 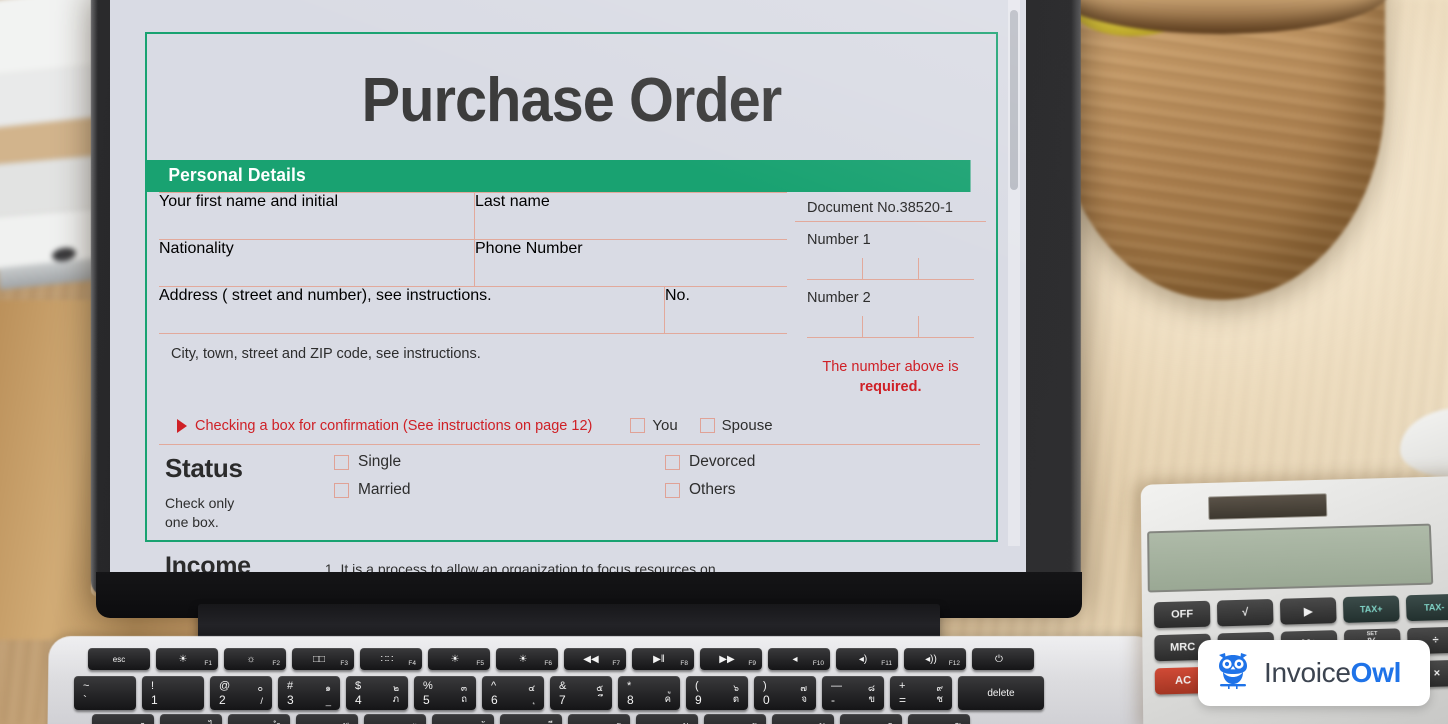 What do you see at coordinates (630, 216) in the screenshot?
I see `last-name-field: Last name` at bounding box center [630, 216].